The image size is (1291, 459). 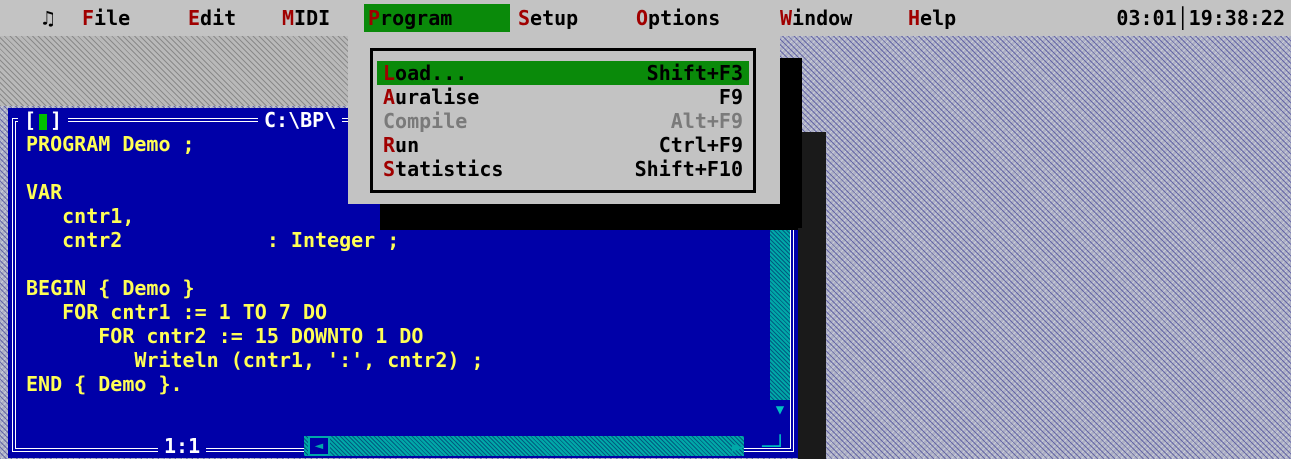 What do you see at coordinates (822, 18) in the screenshot?
I see `menu-window-label: indow` at bounding box center [822, 18].